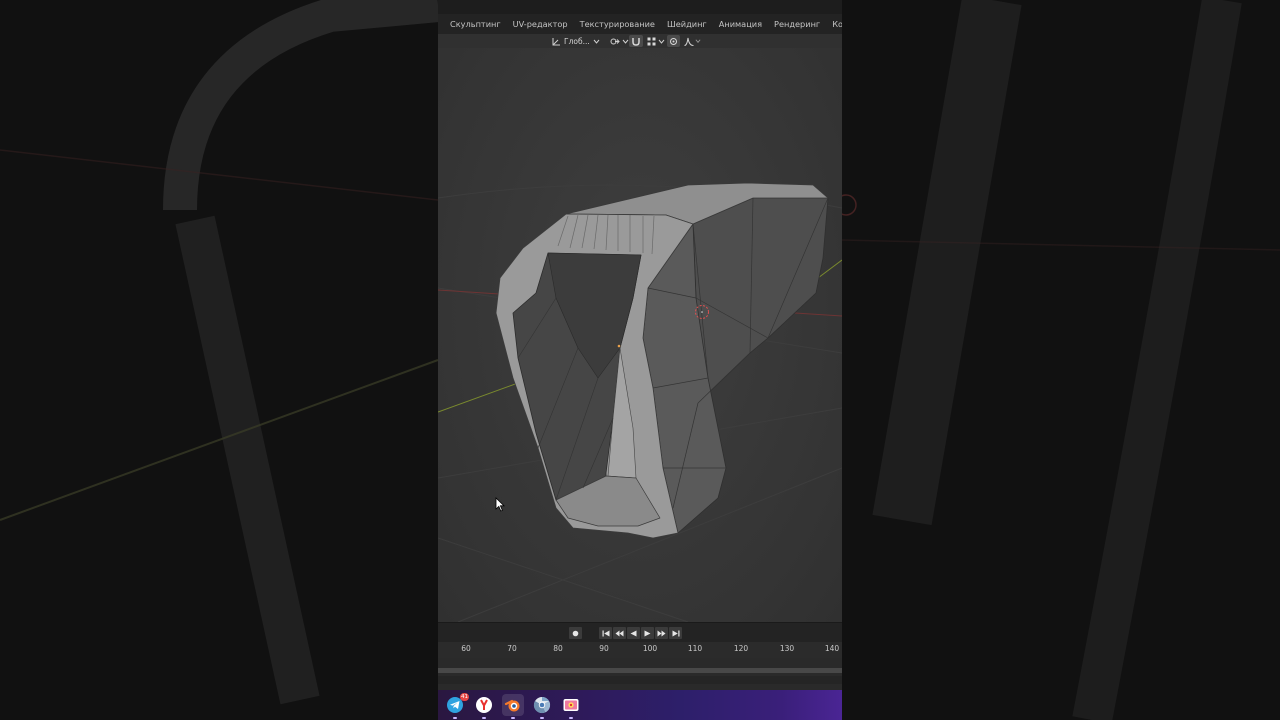 The image size is (1280, 720). Describe the element at coordinates (695, 648) in the screenshot. I see `frame-label: 110` at that location.